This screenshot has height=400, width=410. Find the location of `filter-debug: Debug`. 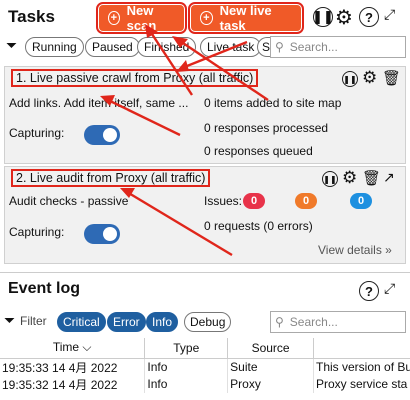

filter-debug: Debug is located at coordinates (208, 322).